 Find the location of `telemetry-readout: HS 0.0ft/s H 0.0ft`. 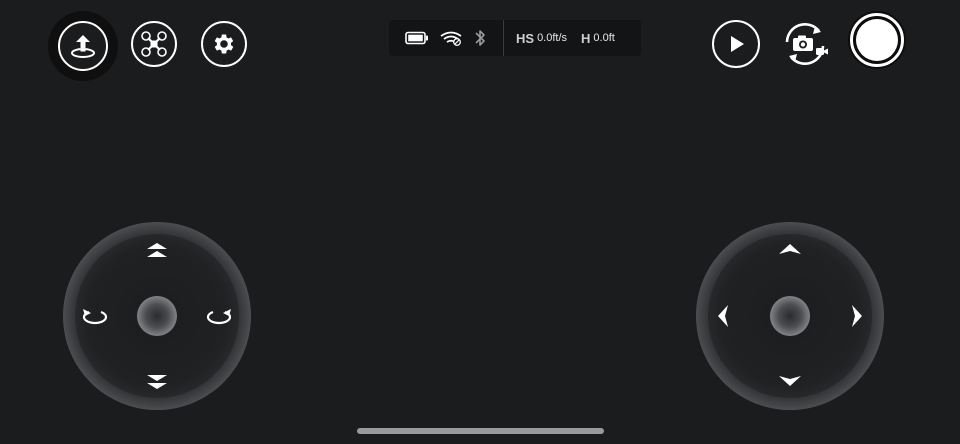

telemetry-readout: HS 0.0ft/s H 0.0ft is located at coordinates (566, 38).